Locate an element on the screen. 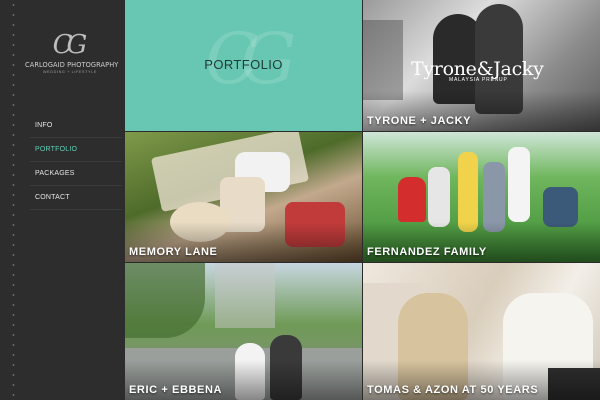  photo-overlay-subtitle: MALAYSIA PRENUP is located at coordinates (478, 80).